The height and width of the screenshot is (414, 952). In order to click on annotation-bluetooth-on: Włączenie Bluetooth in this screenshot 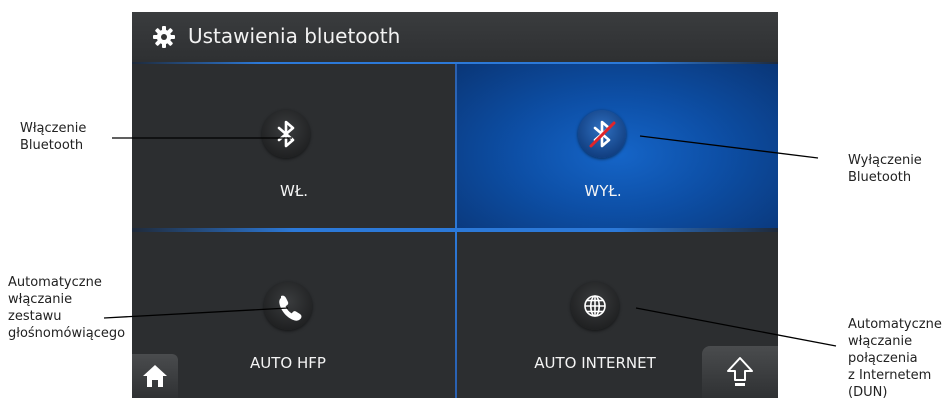, I will do `click(53, 137)`.